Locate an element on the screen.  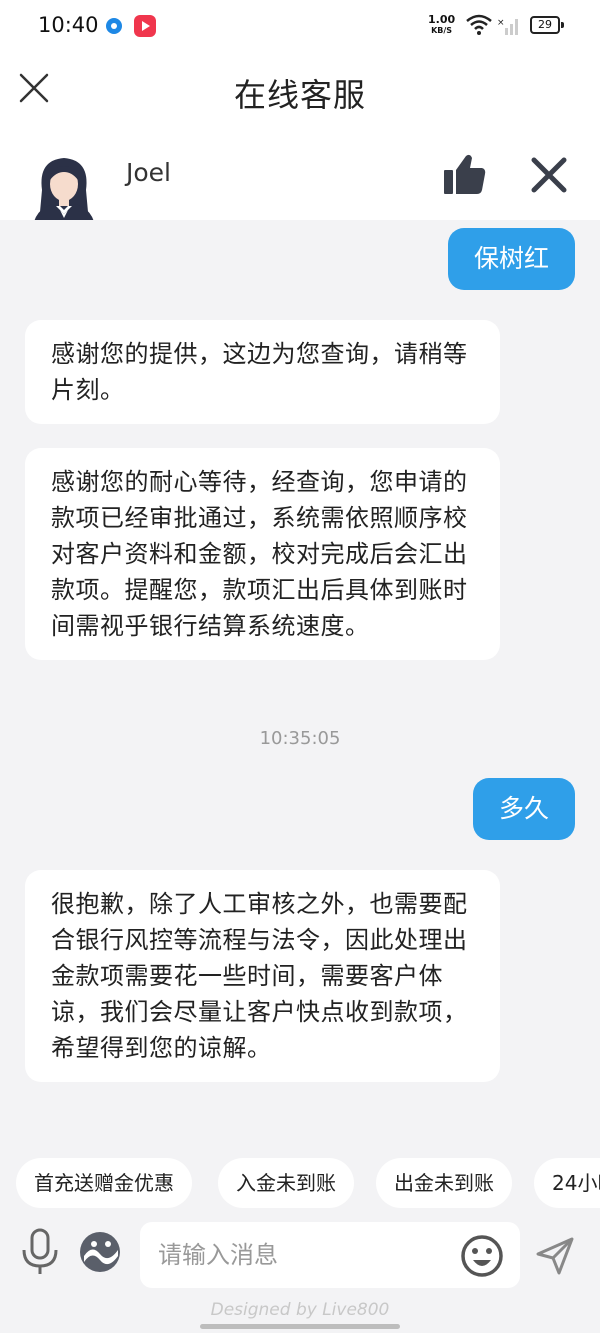
network-speed: 1.00 KB/S is located at coordinates (441, 25).